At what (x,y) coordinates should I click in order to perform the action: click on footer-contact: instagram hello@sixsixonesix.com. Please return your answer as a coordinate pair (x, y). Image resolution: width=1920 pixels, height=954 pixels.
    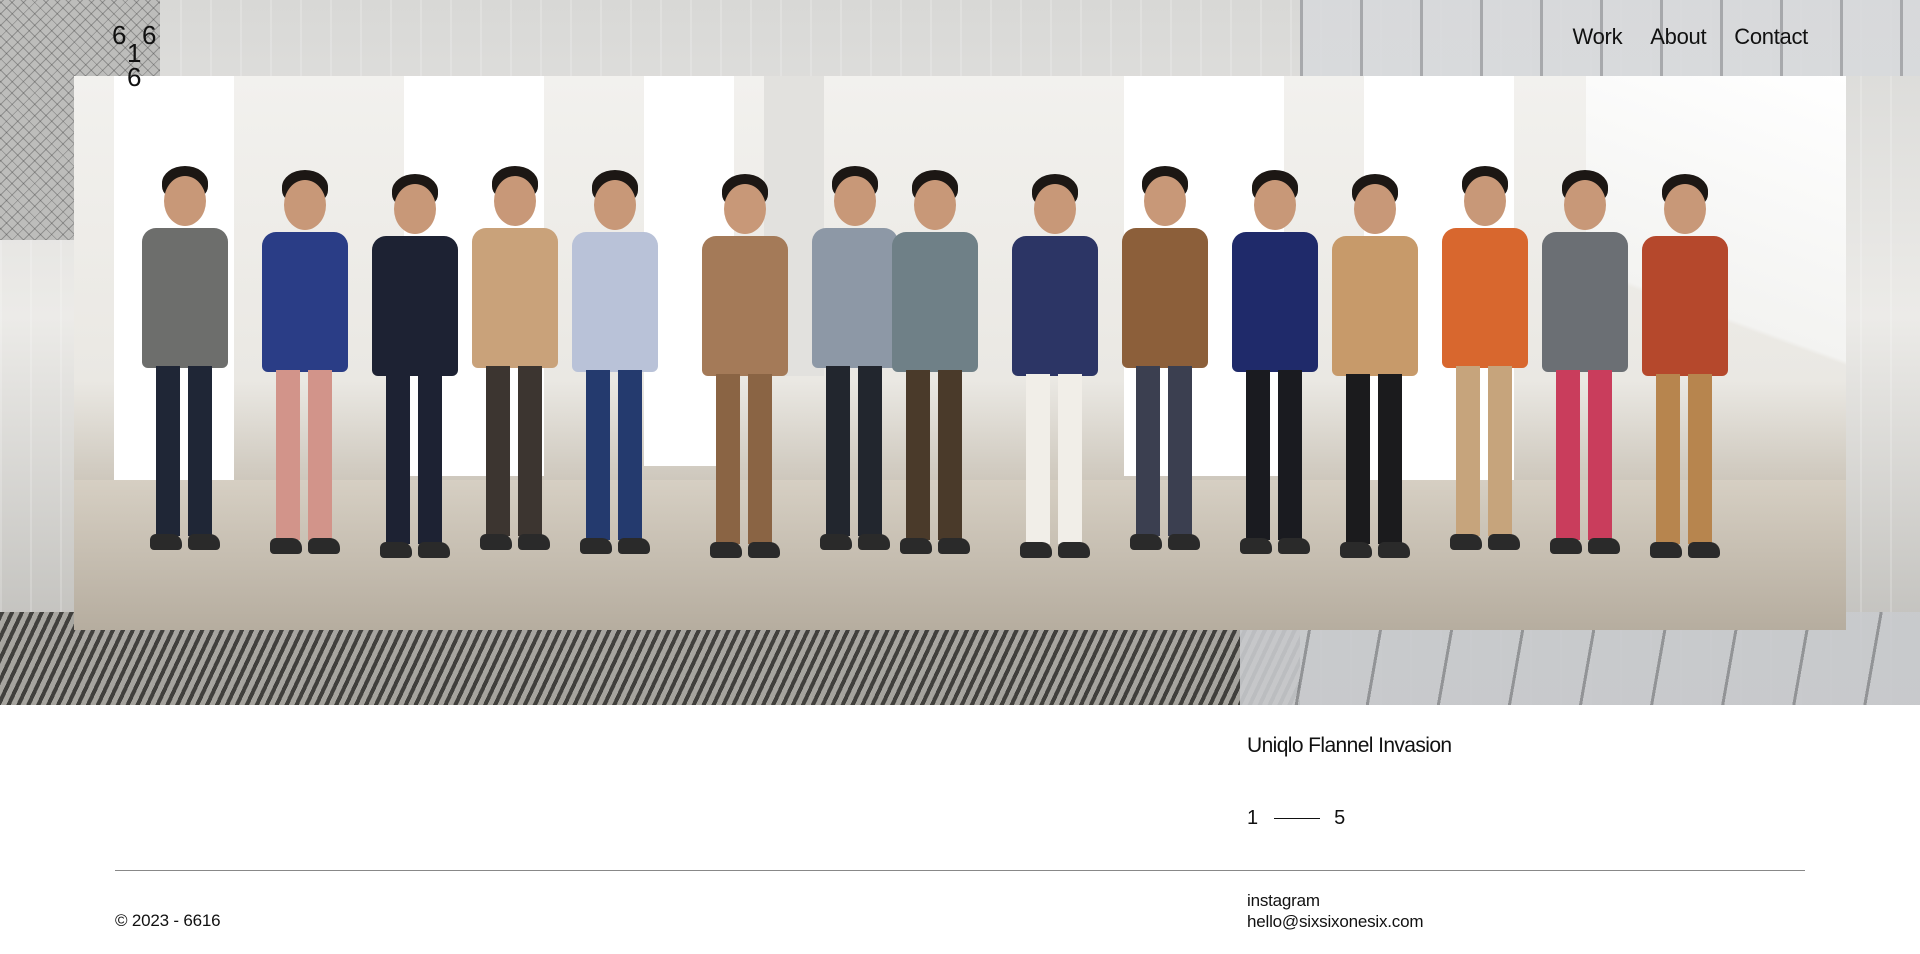
    Looking at the image, I should click on (1335, 911).